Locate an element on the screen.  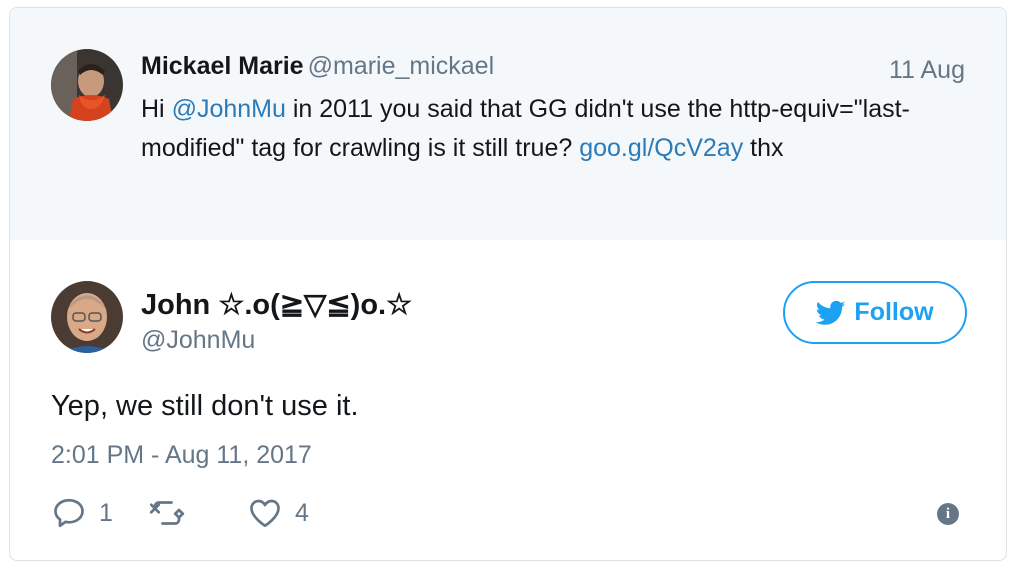
like-action: 4 is located at coordinates (278, 513).